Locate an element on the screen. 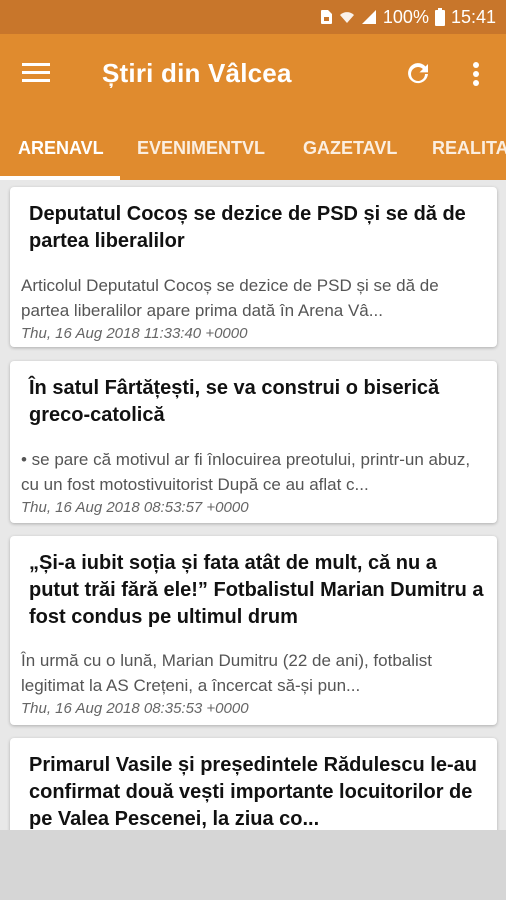  app-bar: Știri din Vâlcea is located at coordinates (253, 75).